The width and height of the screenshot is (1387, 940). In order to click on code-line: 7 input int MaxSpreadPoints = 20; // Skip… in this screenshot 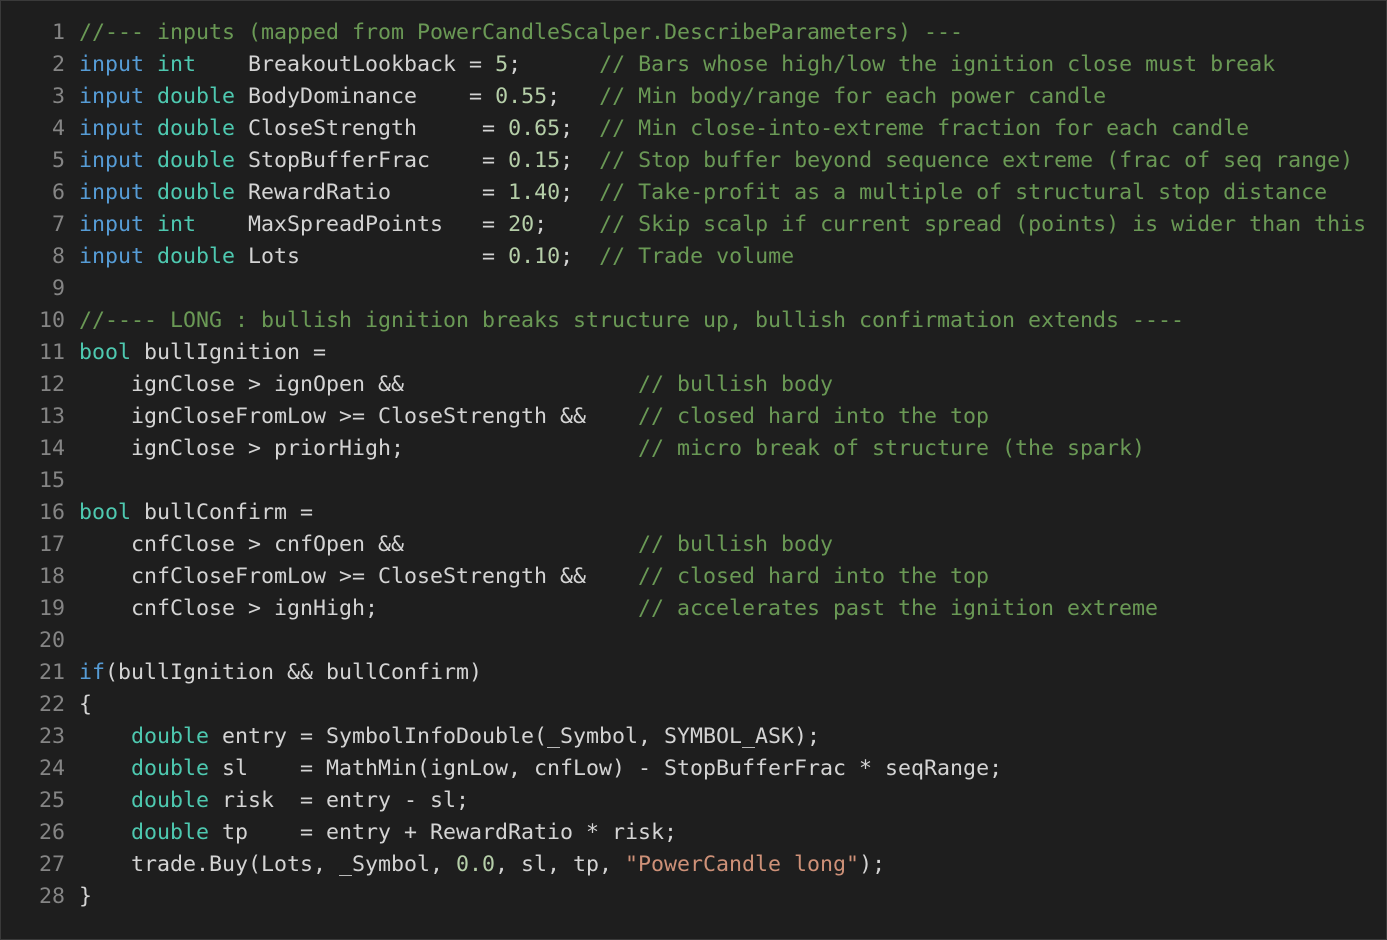, I will do `click(683, 225)`.